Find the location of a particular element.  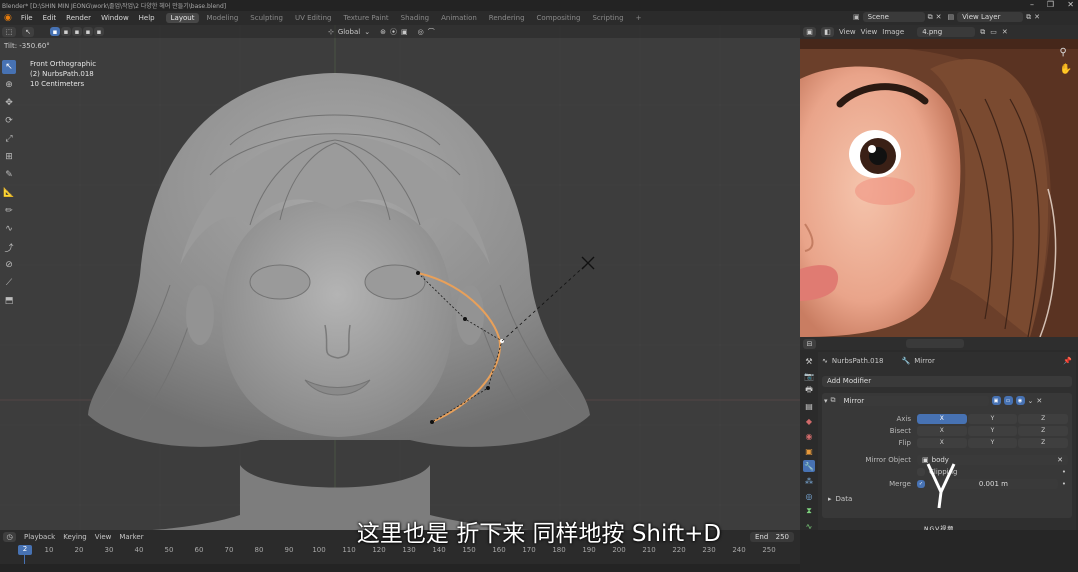

modifier-menu-chevron-icon: ⌄ is located at coordinates (1031, 401).